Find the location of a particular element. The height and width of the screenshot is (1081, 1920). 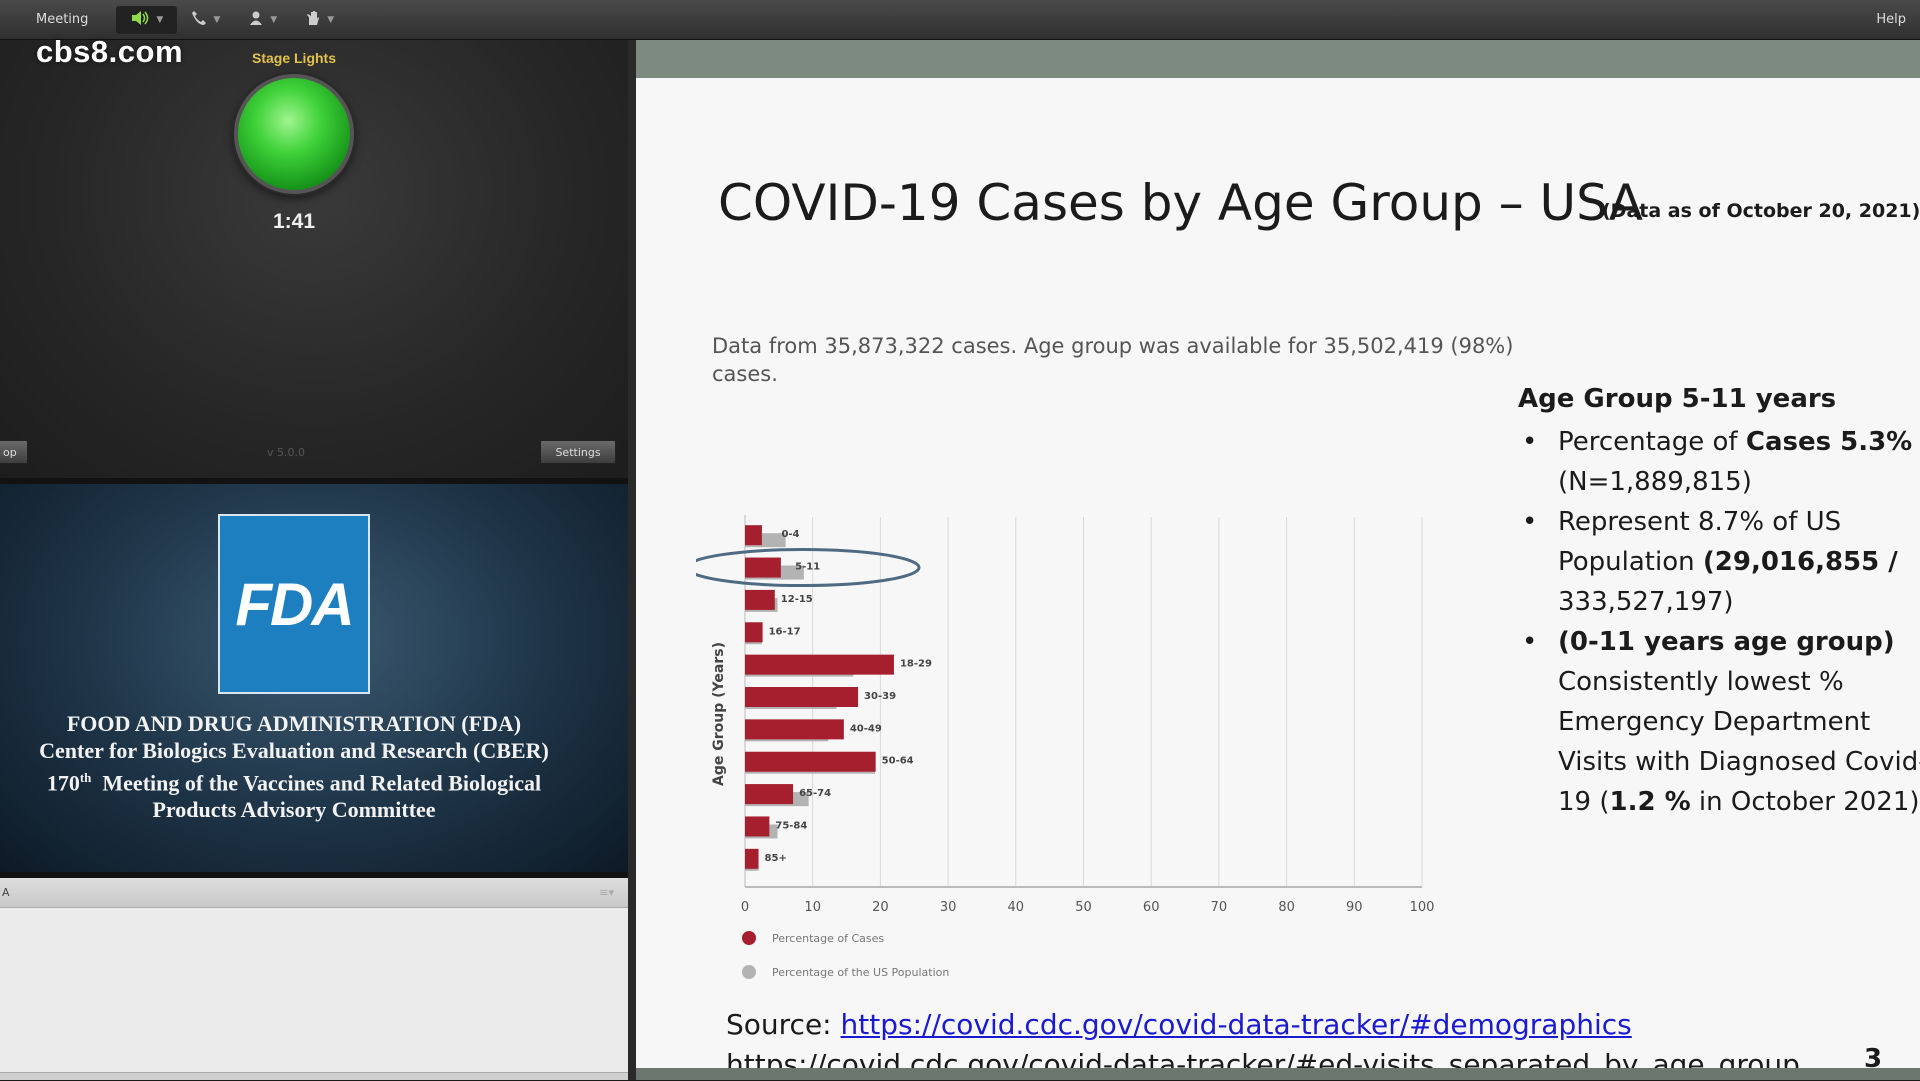

x-tick-label: 100 is located at coordinates (1422, 907).